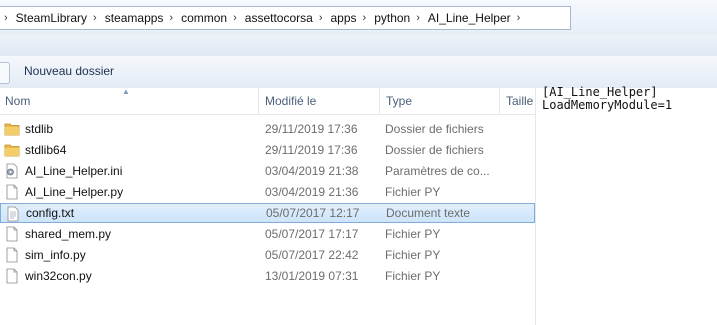 This screenshot has width=717, height=325. Describe the element at coordinates (134, 18) in the screenshot. I see `breadcrumb-item: steamapps` at that location.